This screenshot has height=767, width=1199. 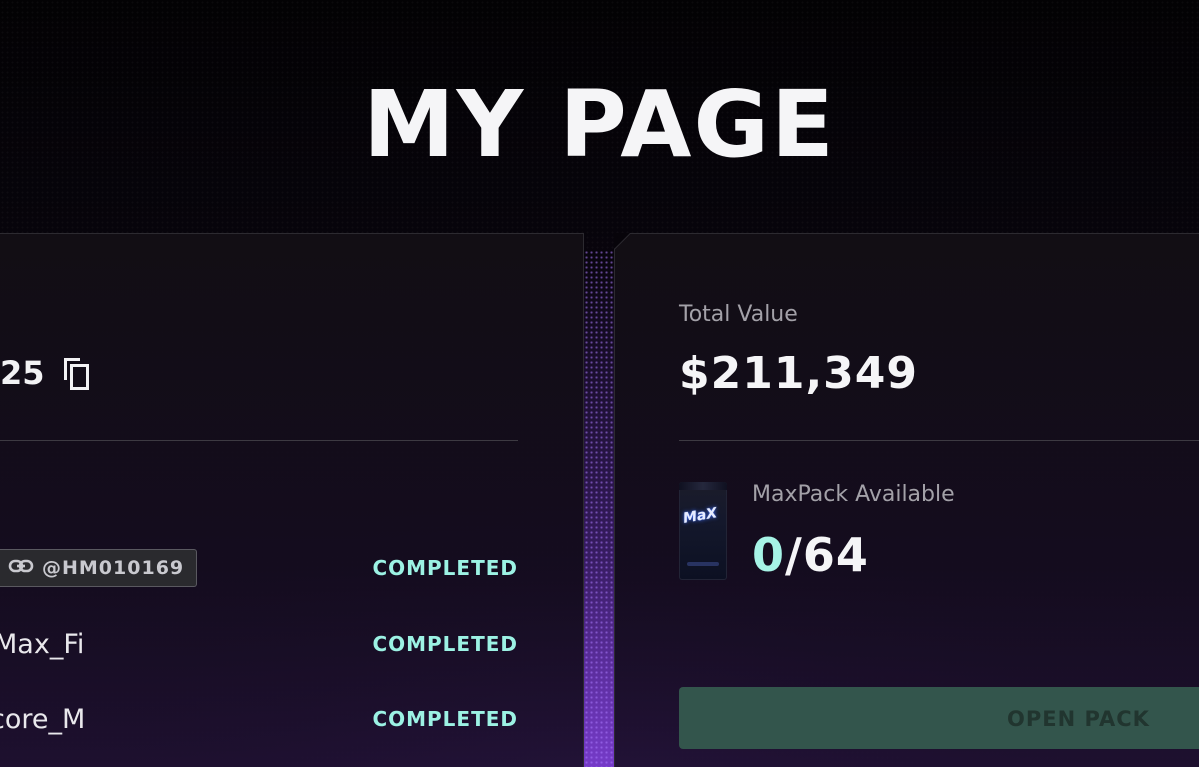 What do you see at coordinates (939, 440) in the screenshot?
I see `right-divider` at bounding box center [939, 440].